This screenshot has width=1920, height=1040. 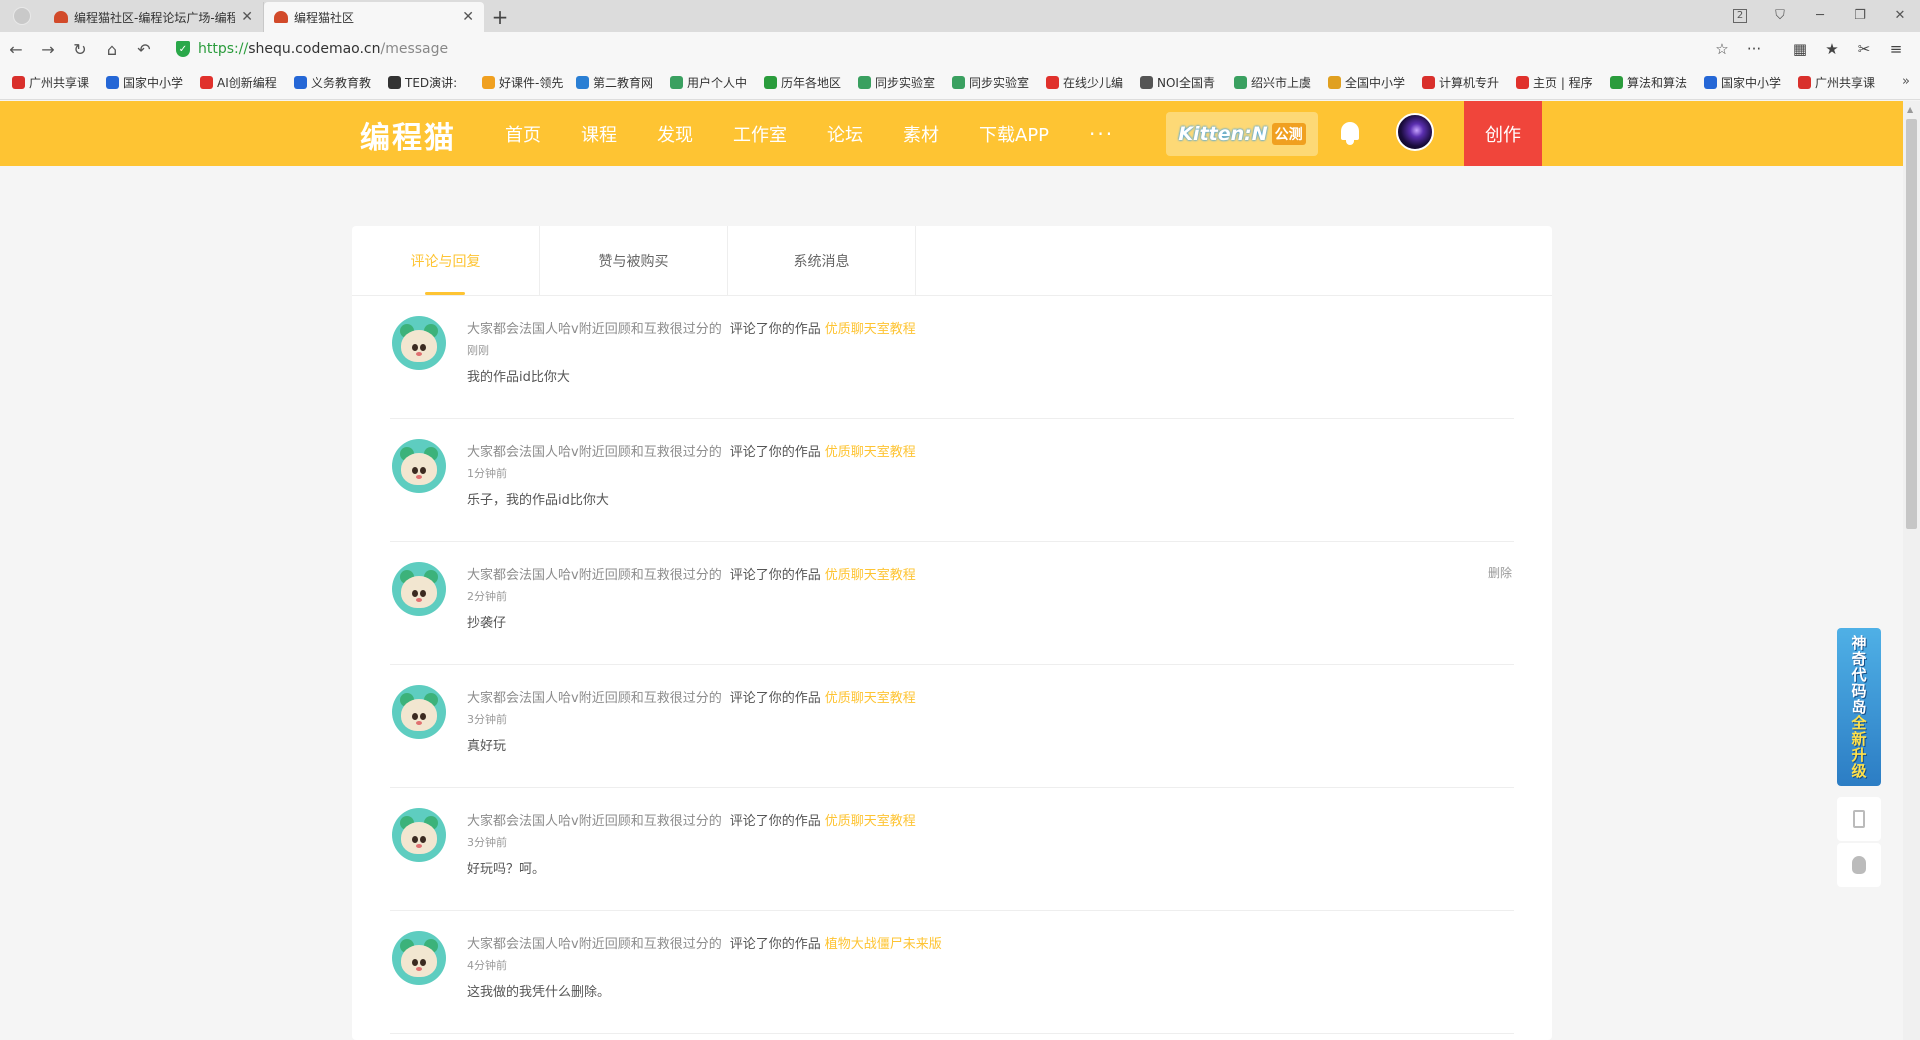 I want to click on more-icon: ···, so click(x=1754, y=49).